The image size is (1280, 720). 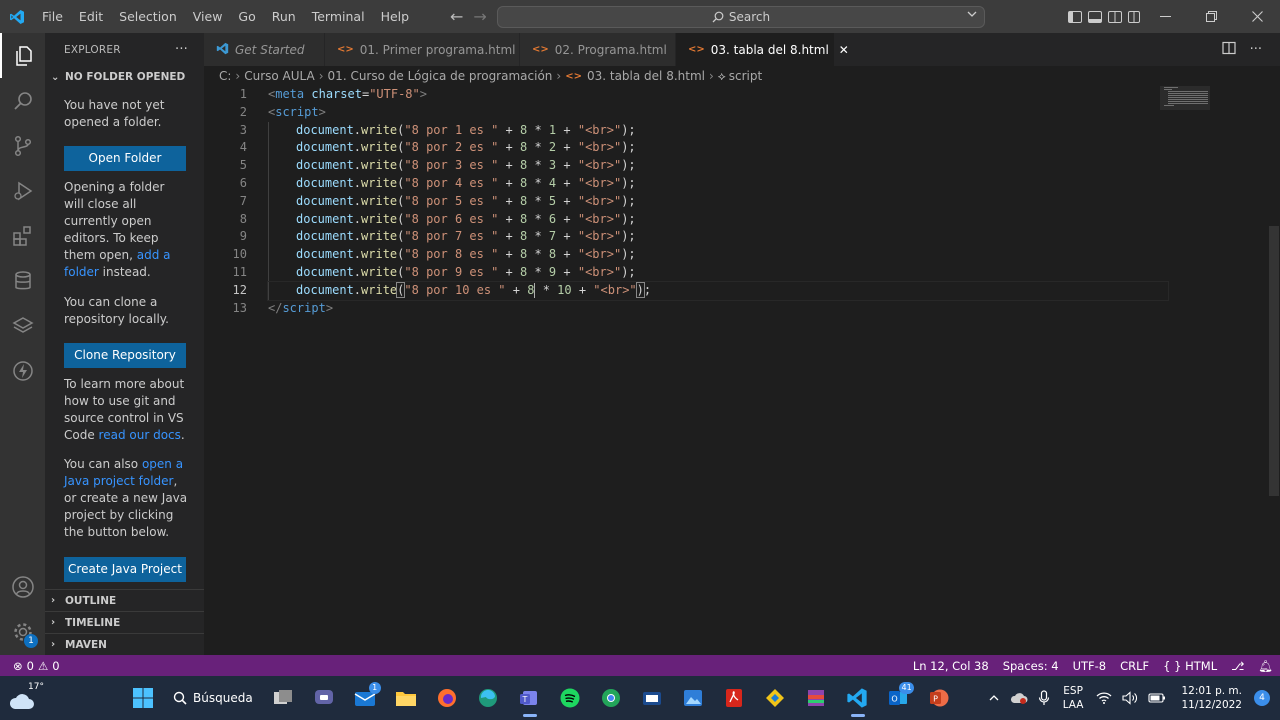 I want to click on menu-terminal: Terminal, so click(x=338, y=16).